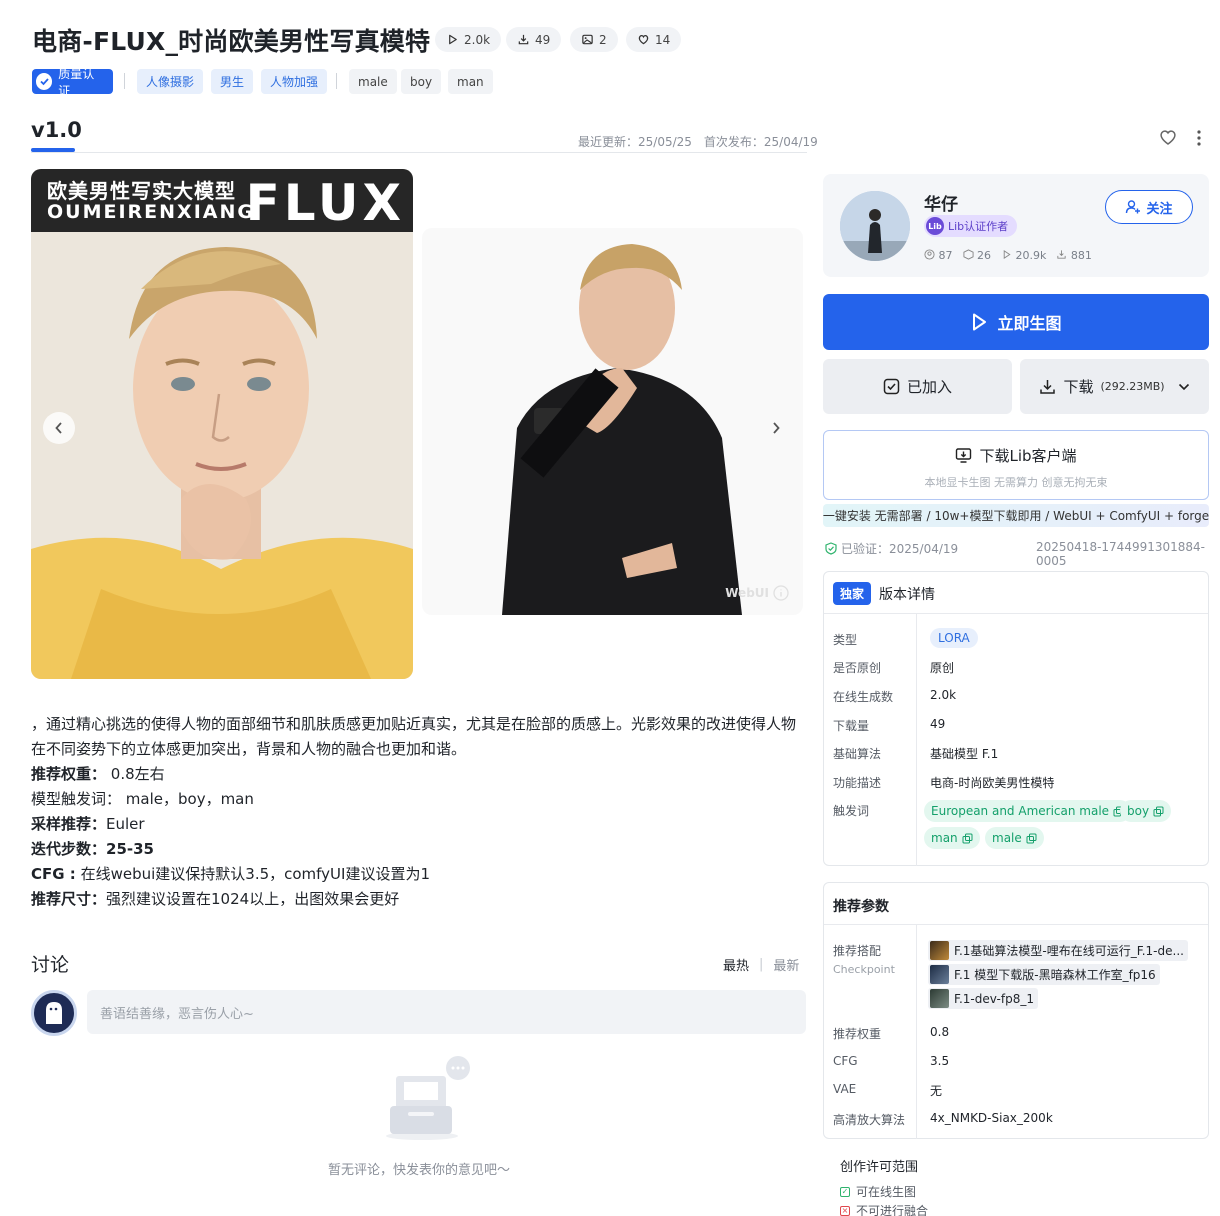 Image resolution: width=1220 pixels, height=1216 pixels. Describe the element at coordinates (654, 39) in the screenshot. I see `like-count-stat: 14` at that location.